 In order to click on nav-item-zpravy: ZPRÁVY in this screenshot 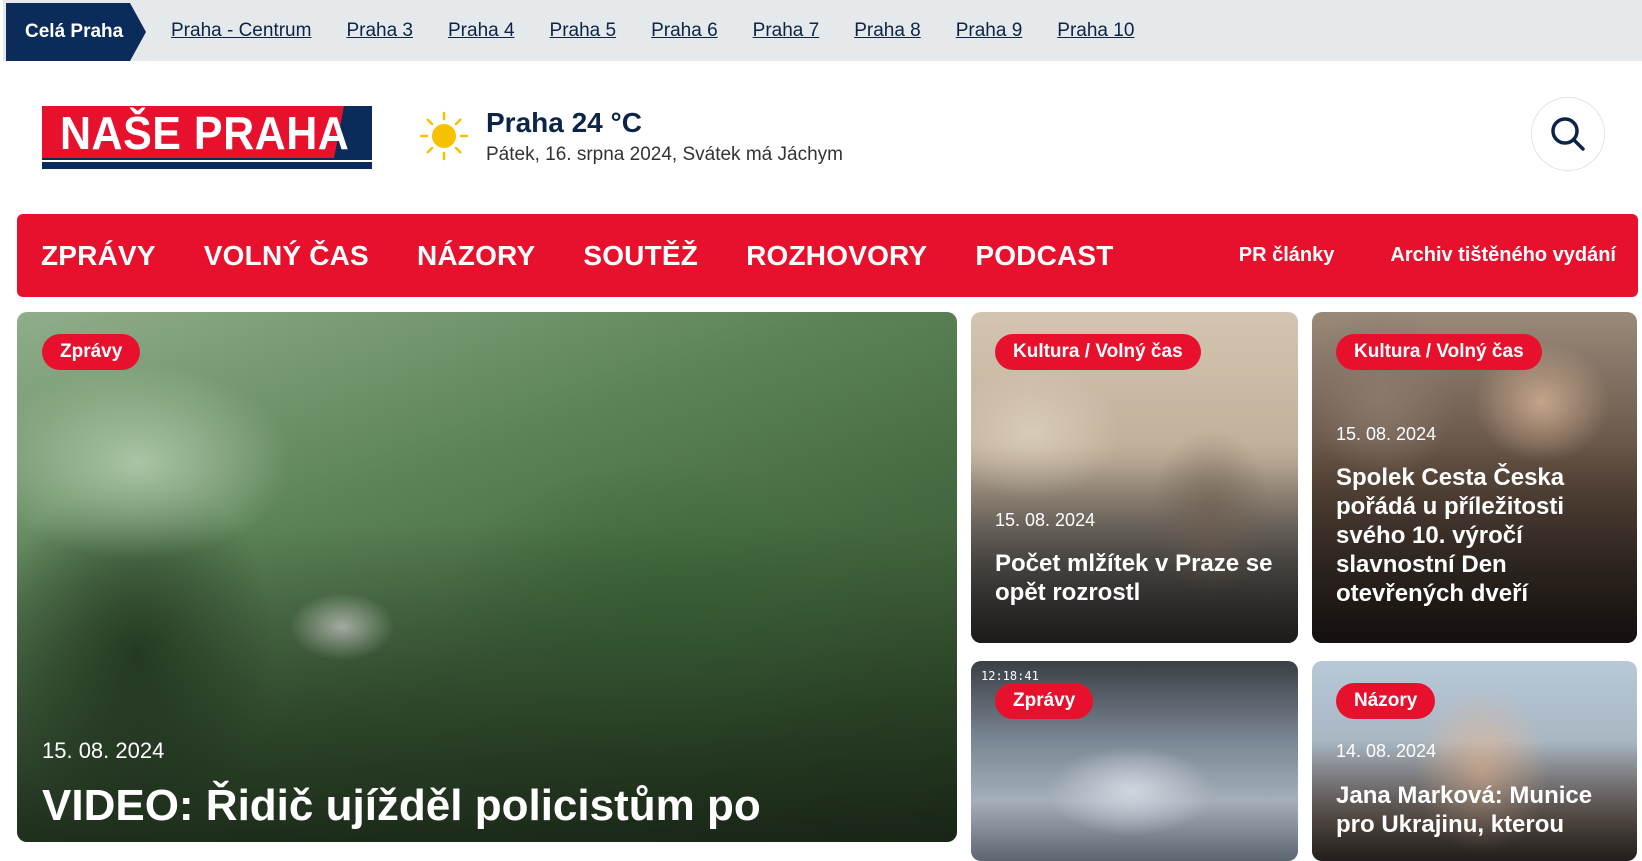, I will do `click(98, 256)`.